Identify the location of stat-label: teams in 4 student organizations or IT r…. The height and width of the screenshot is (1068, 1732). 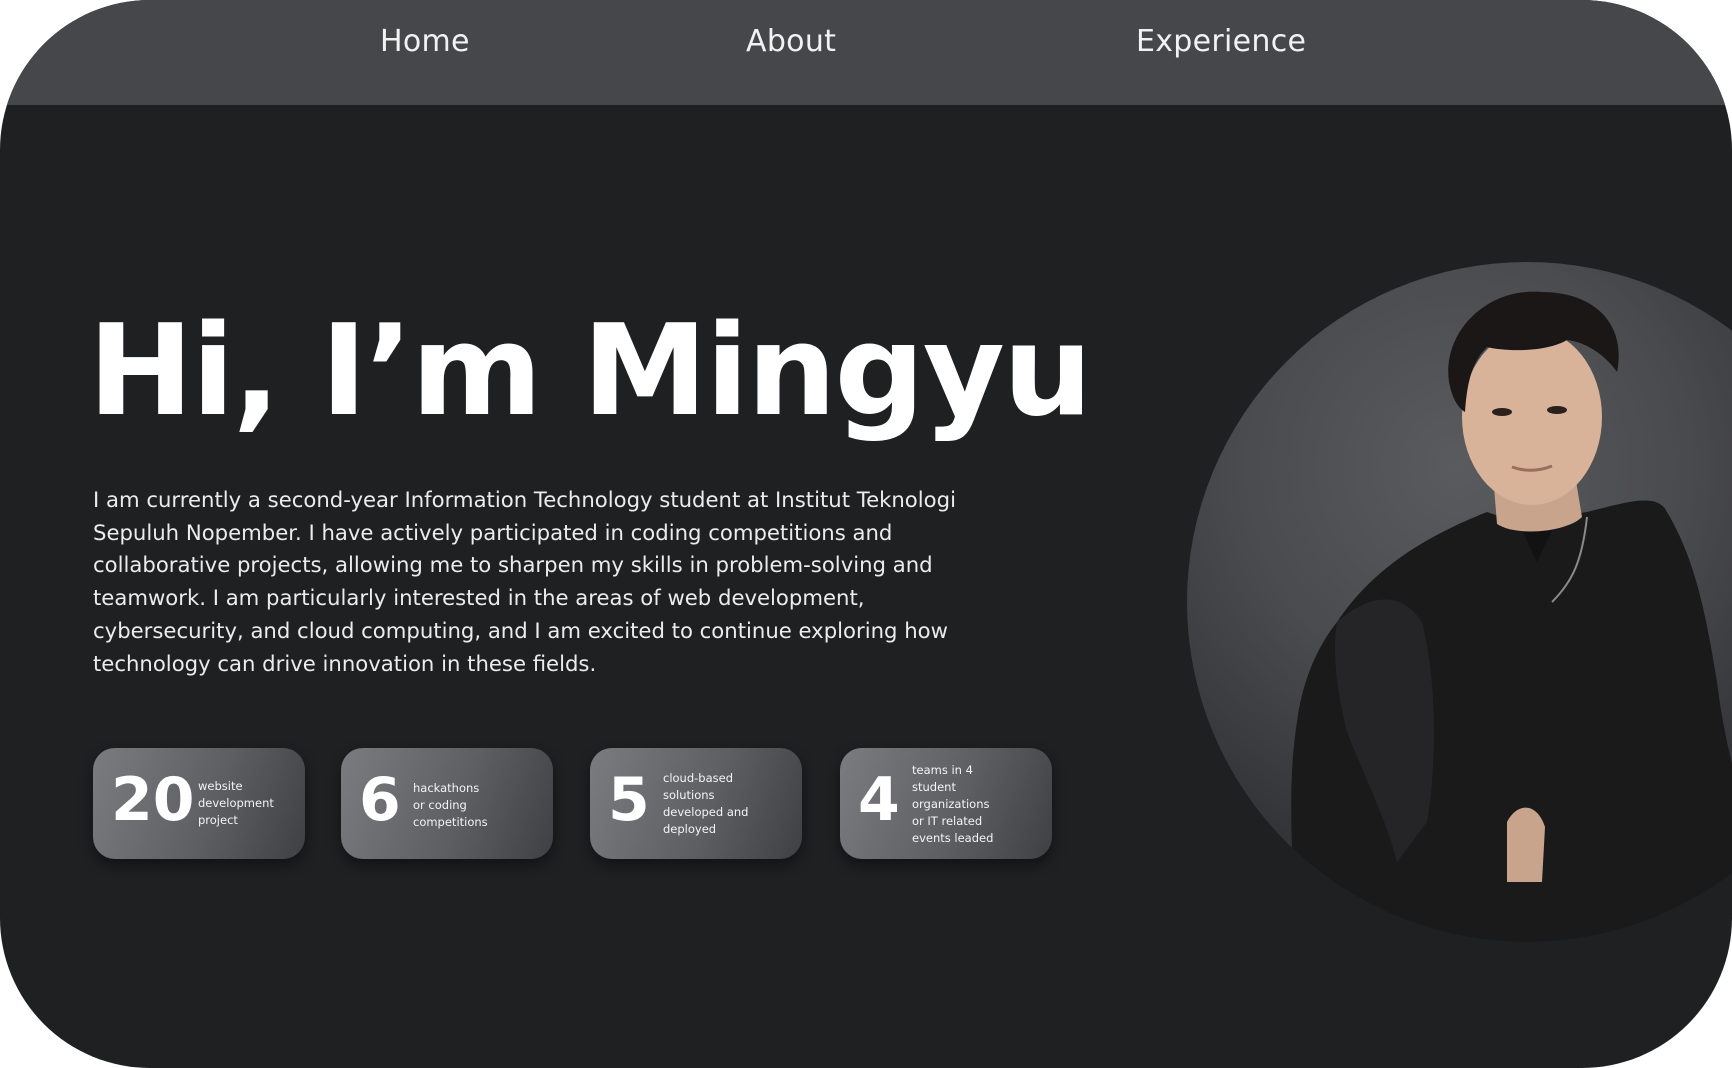
(953, 804).